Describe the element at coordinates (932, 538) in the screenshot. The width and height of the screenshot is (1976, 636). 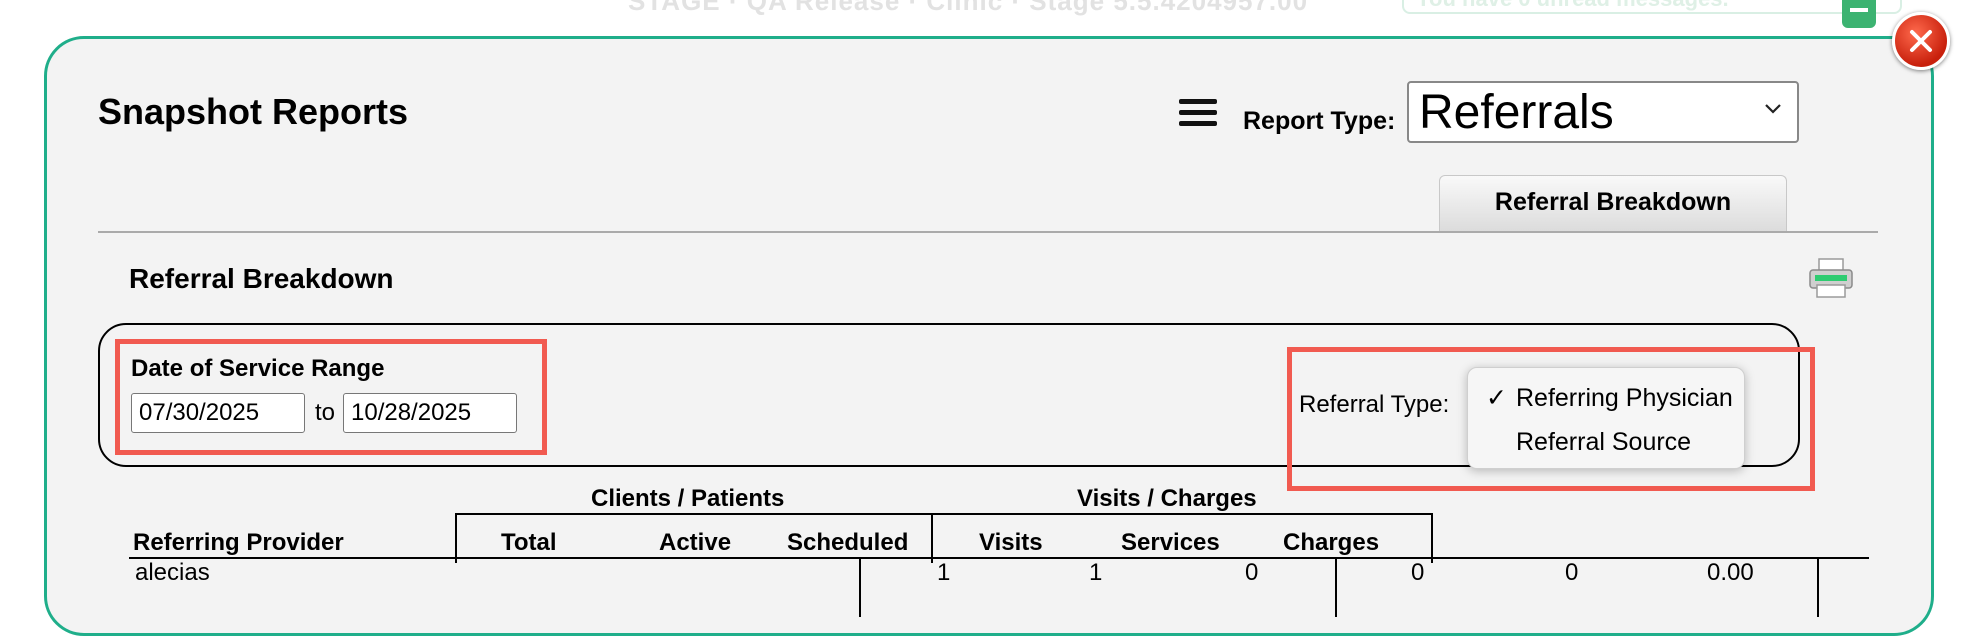
I see `table-header-box-middle` at that location.